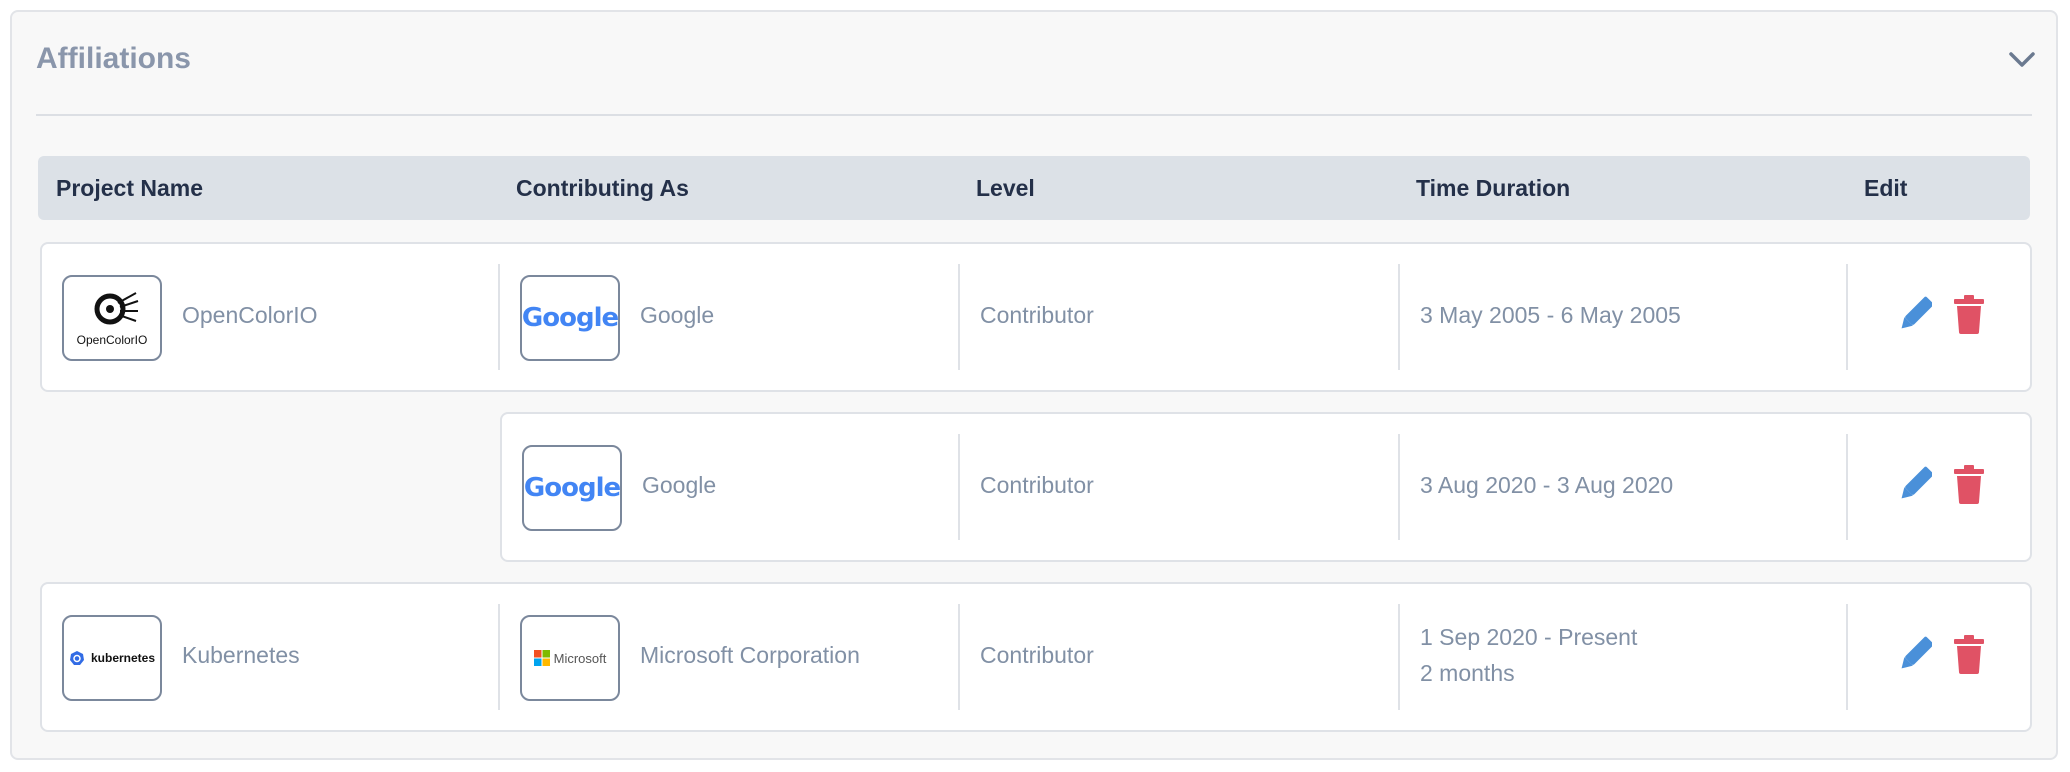  I want to click on microsoft-squares-icon, so click(541, 658).